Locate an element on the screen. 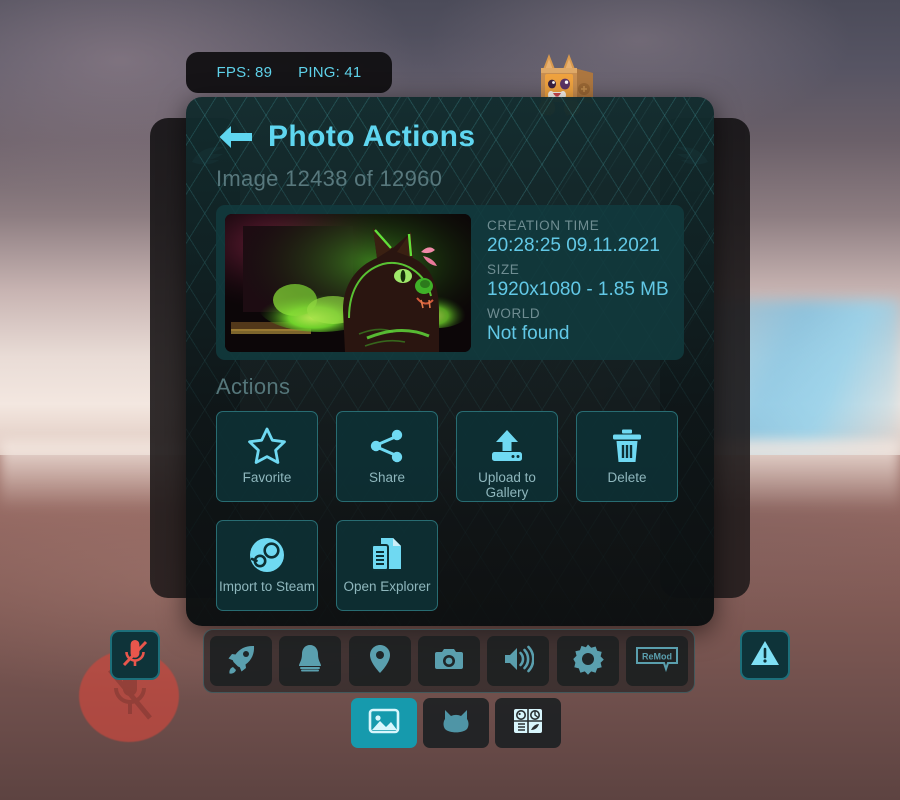 The image size is (900, 800). tab-emoji is located at coordinates (528, 723).